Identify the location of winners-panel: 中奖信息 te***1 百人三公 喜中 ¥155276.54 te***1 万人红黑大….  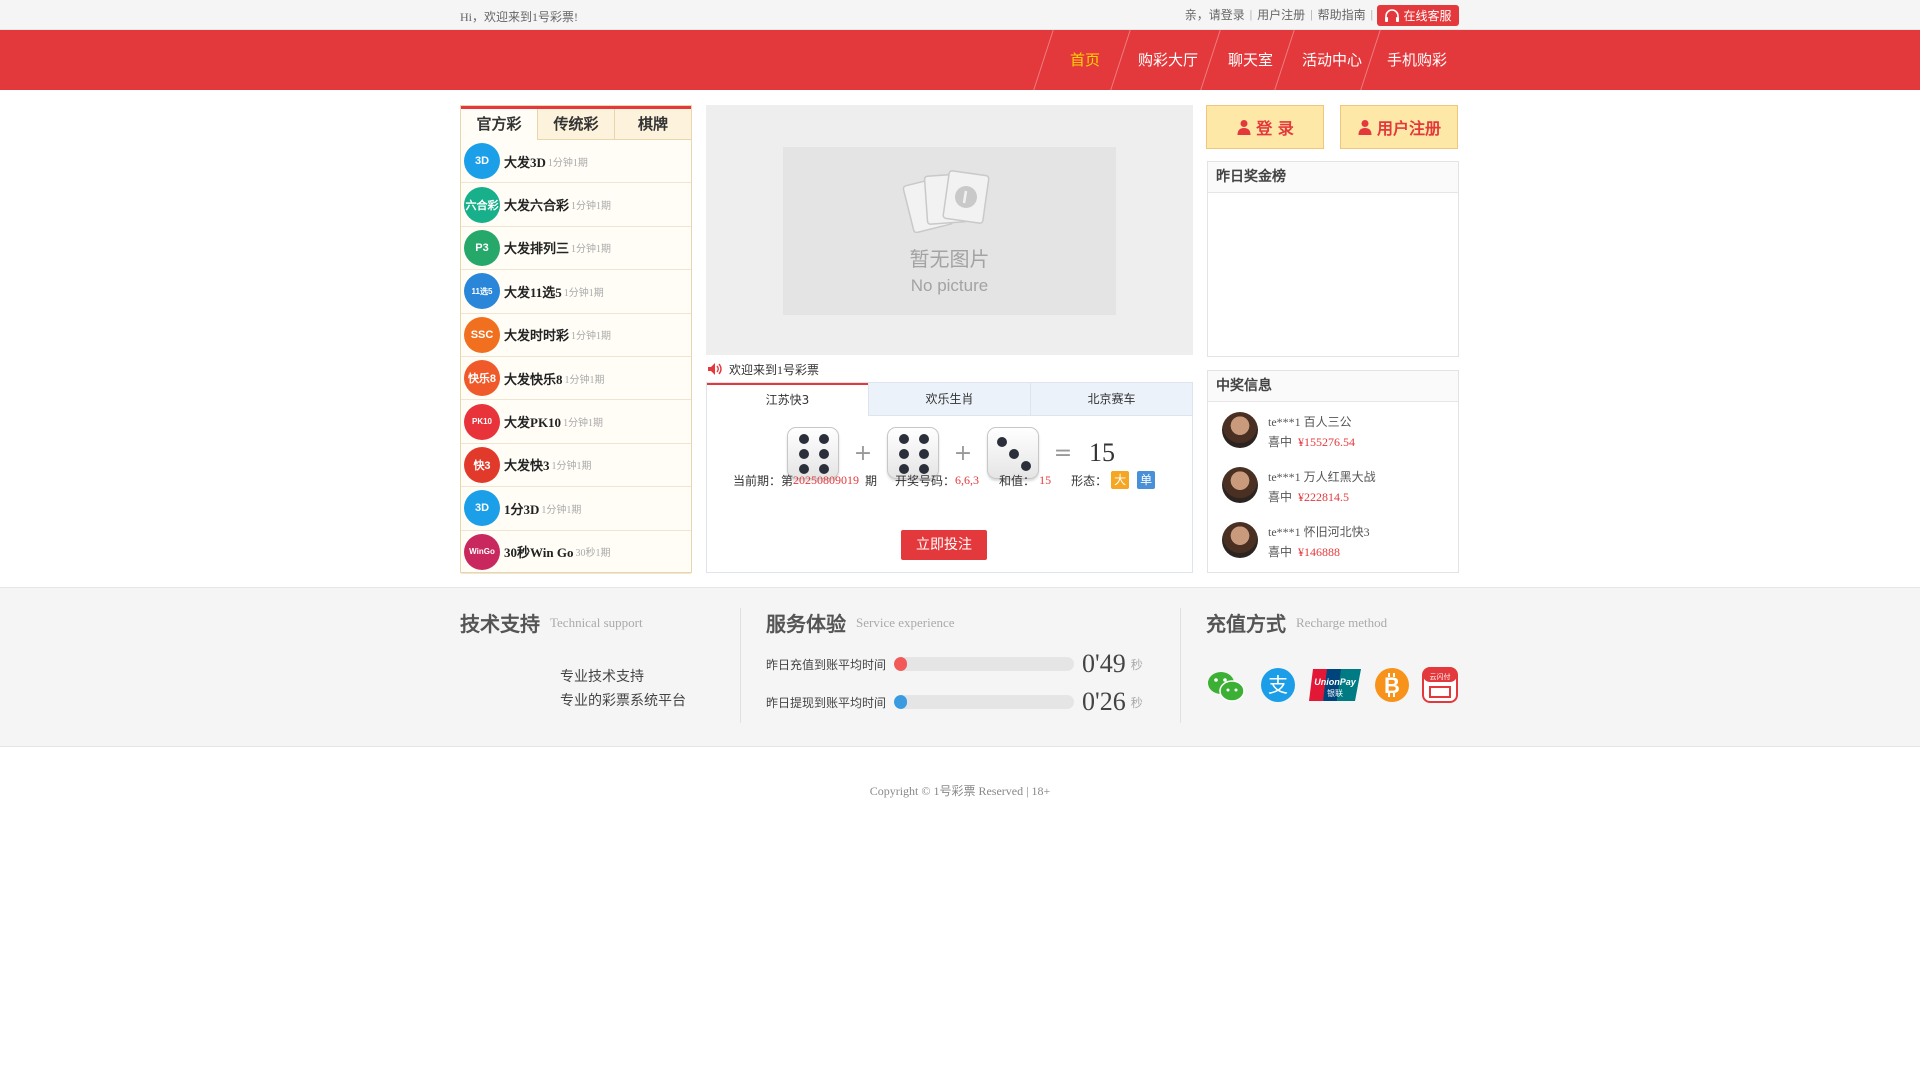
(1333, 471).